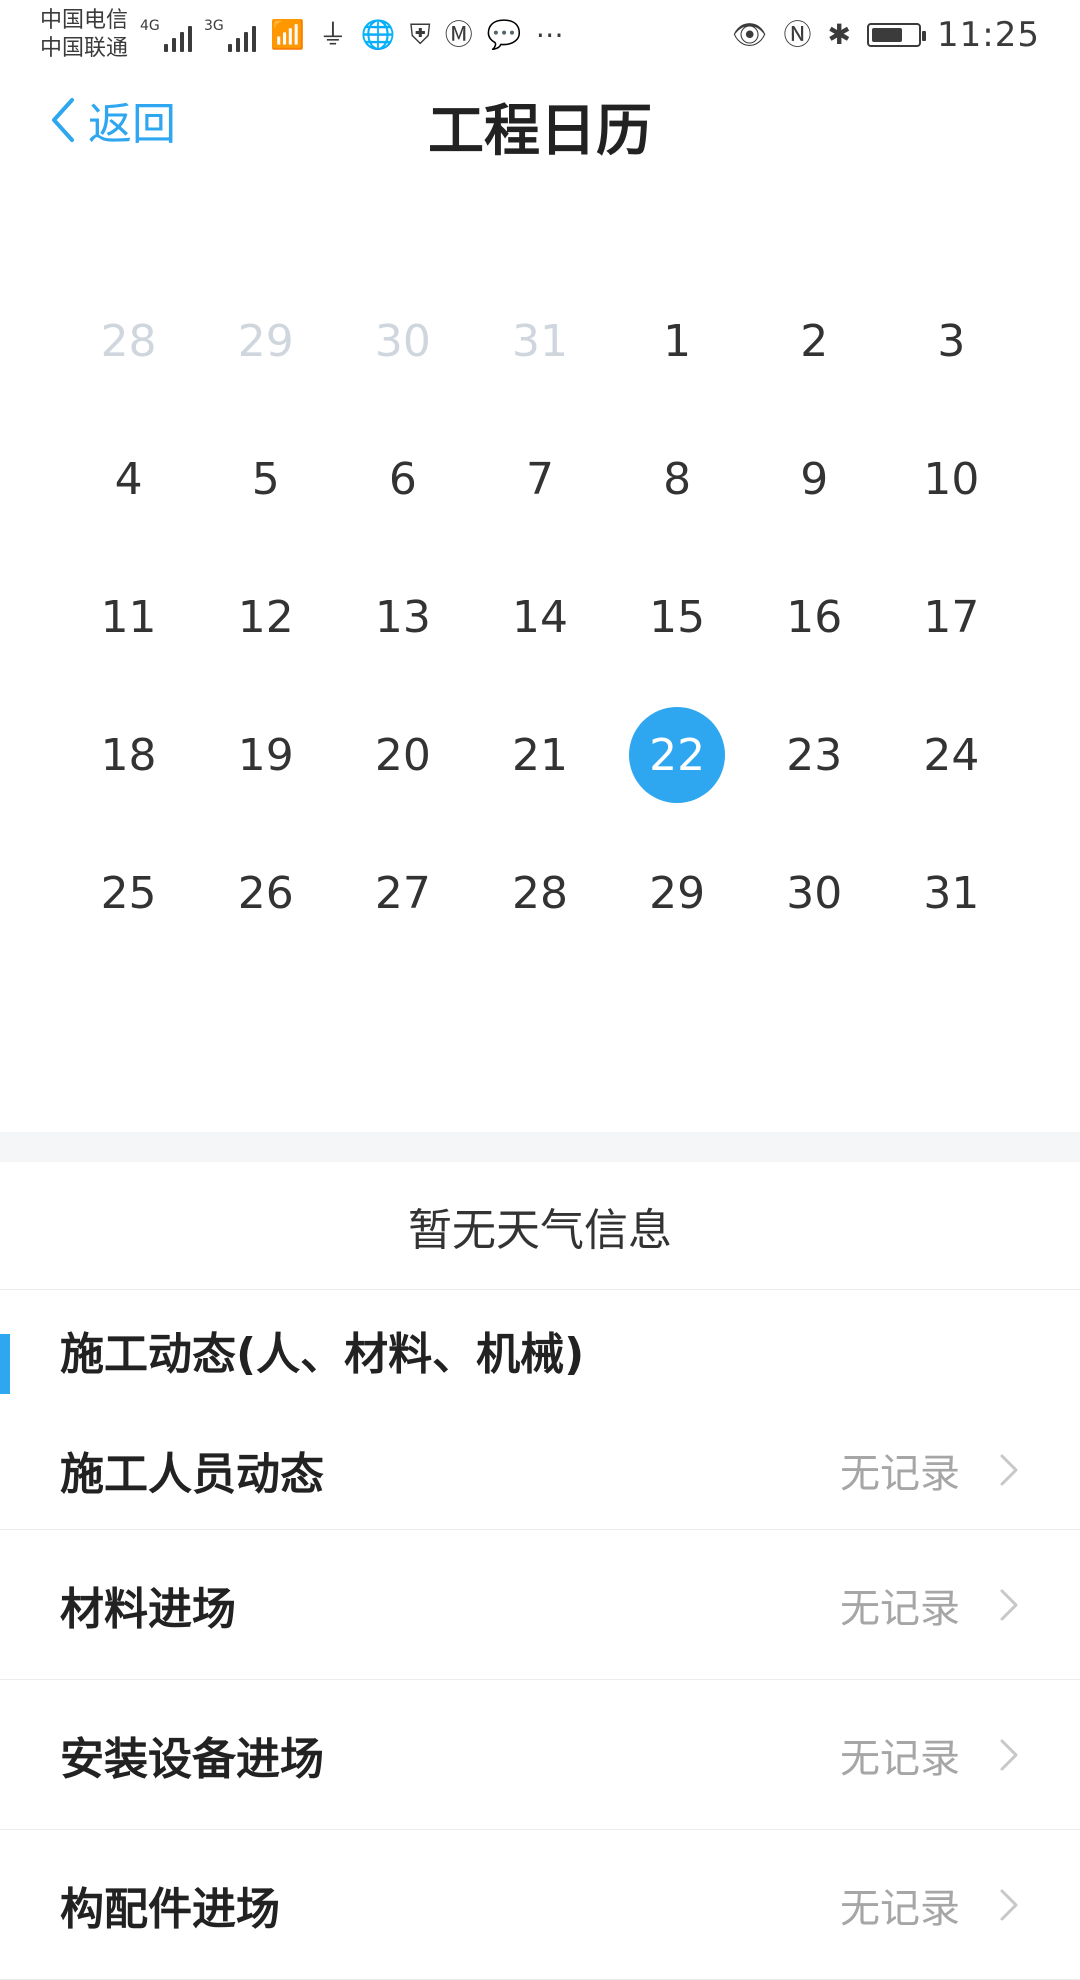  I want to click on construction-section-title: 施工动态(人、材料、机械), so click(540, 1350).